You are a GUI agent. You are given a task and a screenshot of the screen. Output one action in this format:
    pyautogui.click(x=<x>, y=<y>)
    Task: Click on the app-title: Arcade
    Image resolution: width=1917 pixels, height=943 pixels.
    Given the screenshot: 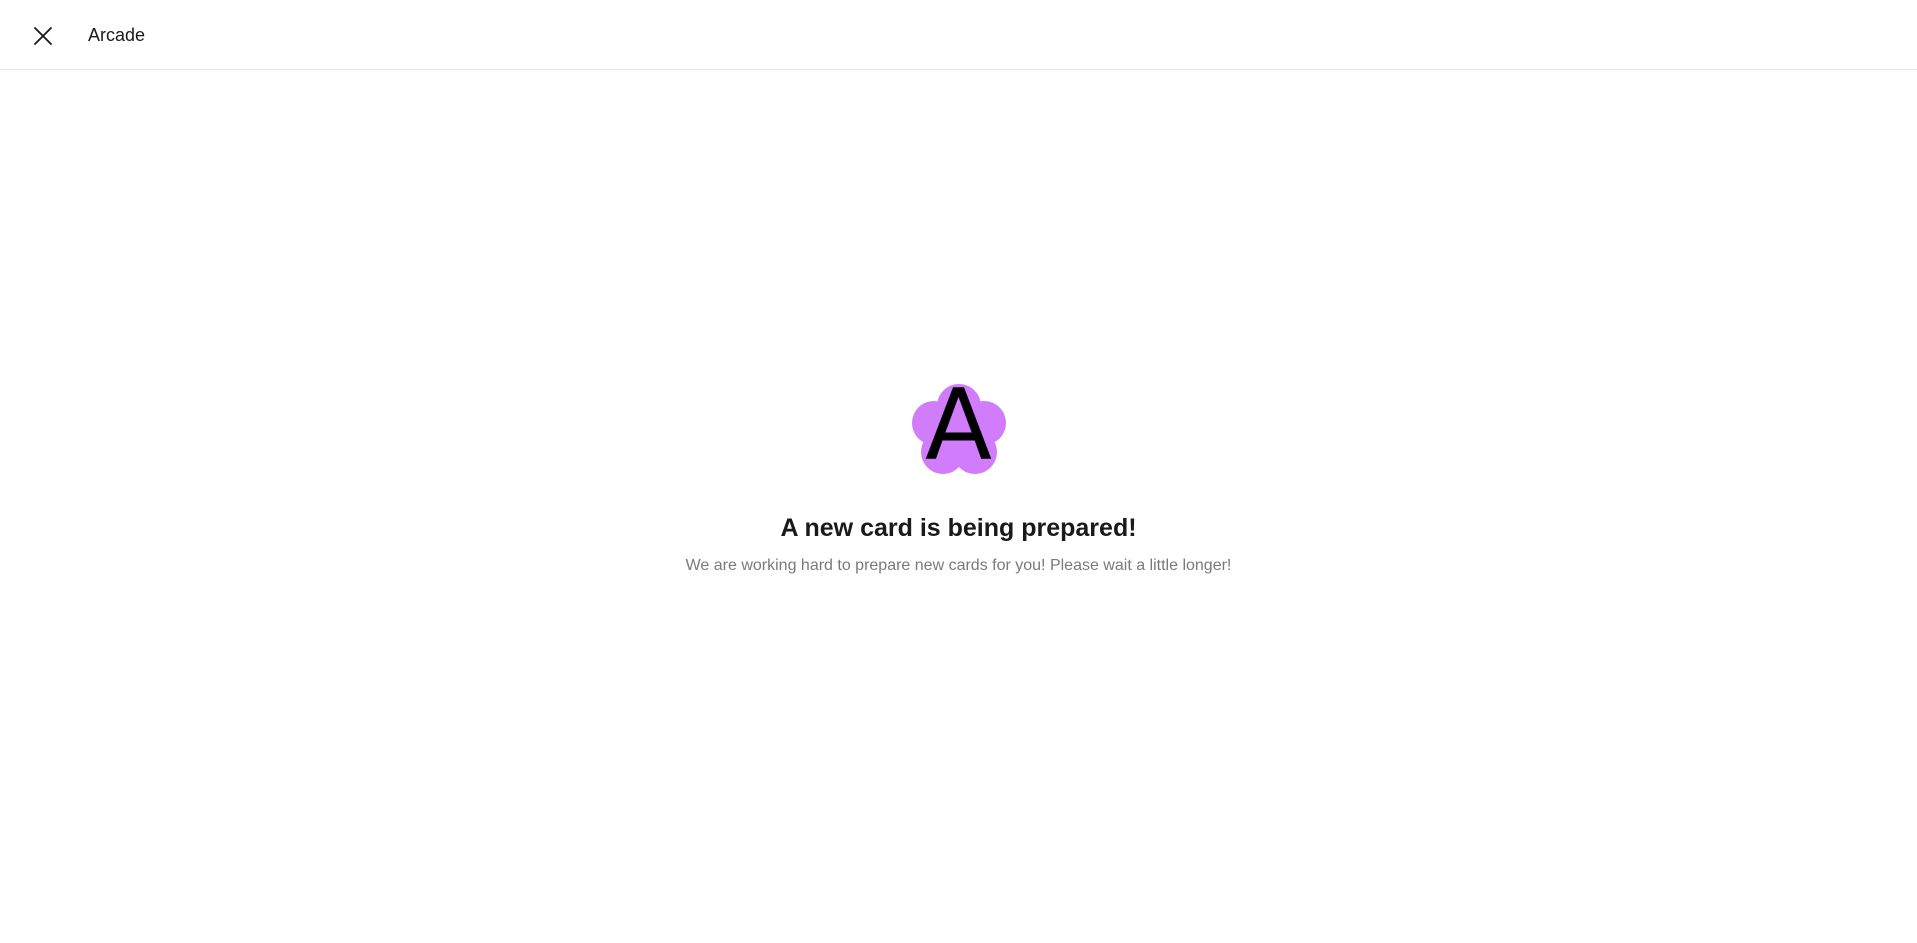 What is the action you would take?
    pyautogui.click(x=117, y=35)
    